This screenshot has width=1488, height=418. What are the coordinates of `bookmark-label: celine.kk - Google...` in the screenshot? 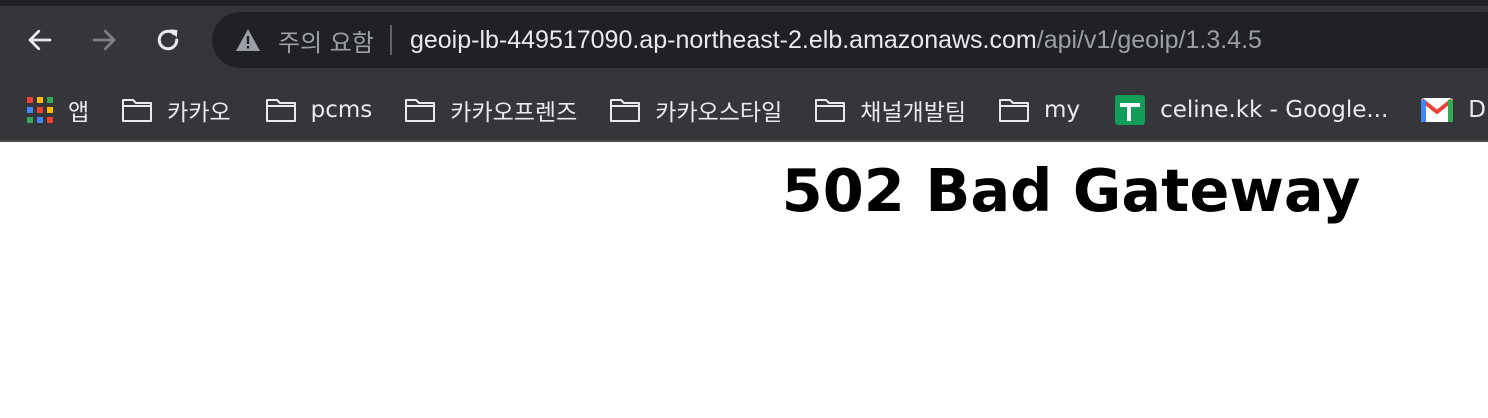 It's located at (1274, 110).